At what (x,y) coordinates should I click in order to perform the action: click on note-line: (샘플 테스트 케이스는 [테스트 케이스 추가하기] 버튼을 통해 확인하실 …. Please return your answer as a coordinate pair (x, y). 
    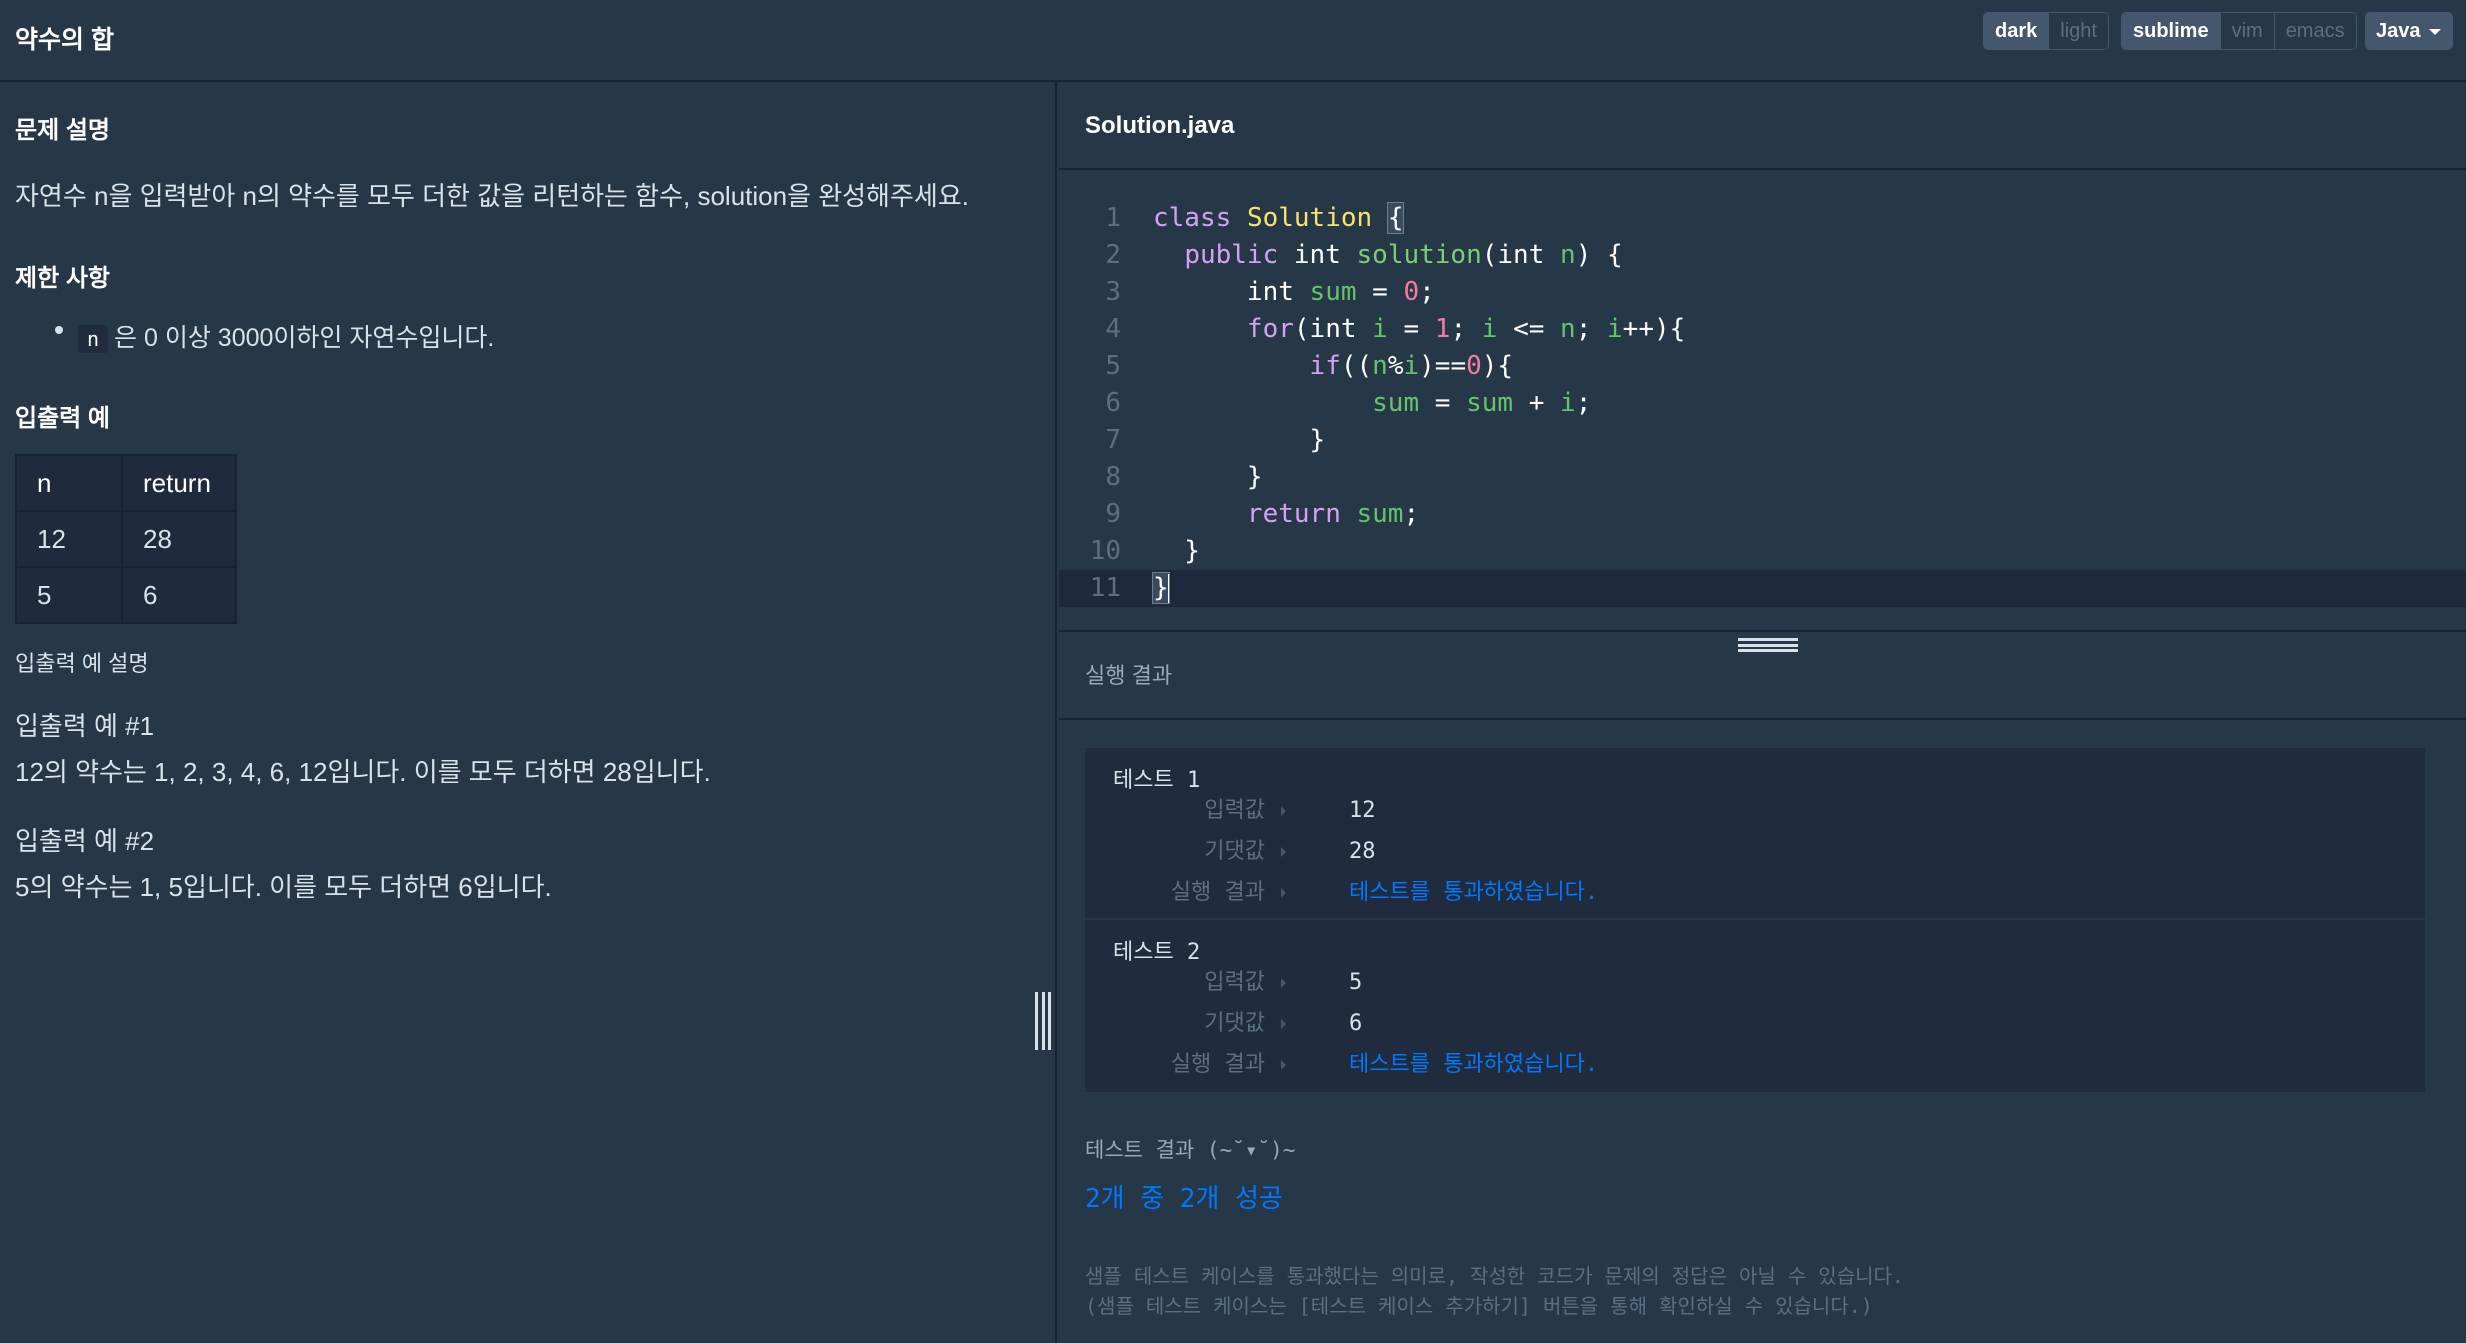
    Looking at the image, I should click on (1479, 1306).